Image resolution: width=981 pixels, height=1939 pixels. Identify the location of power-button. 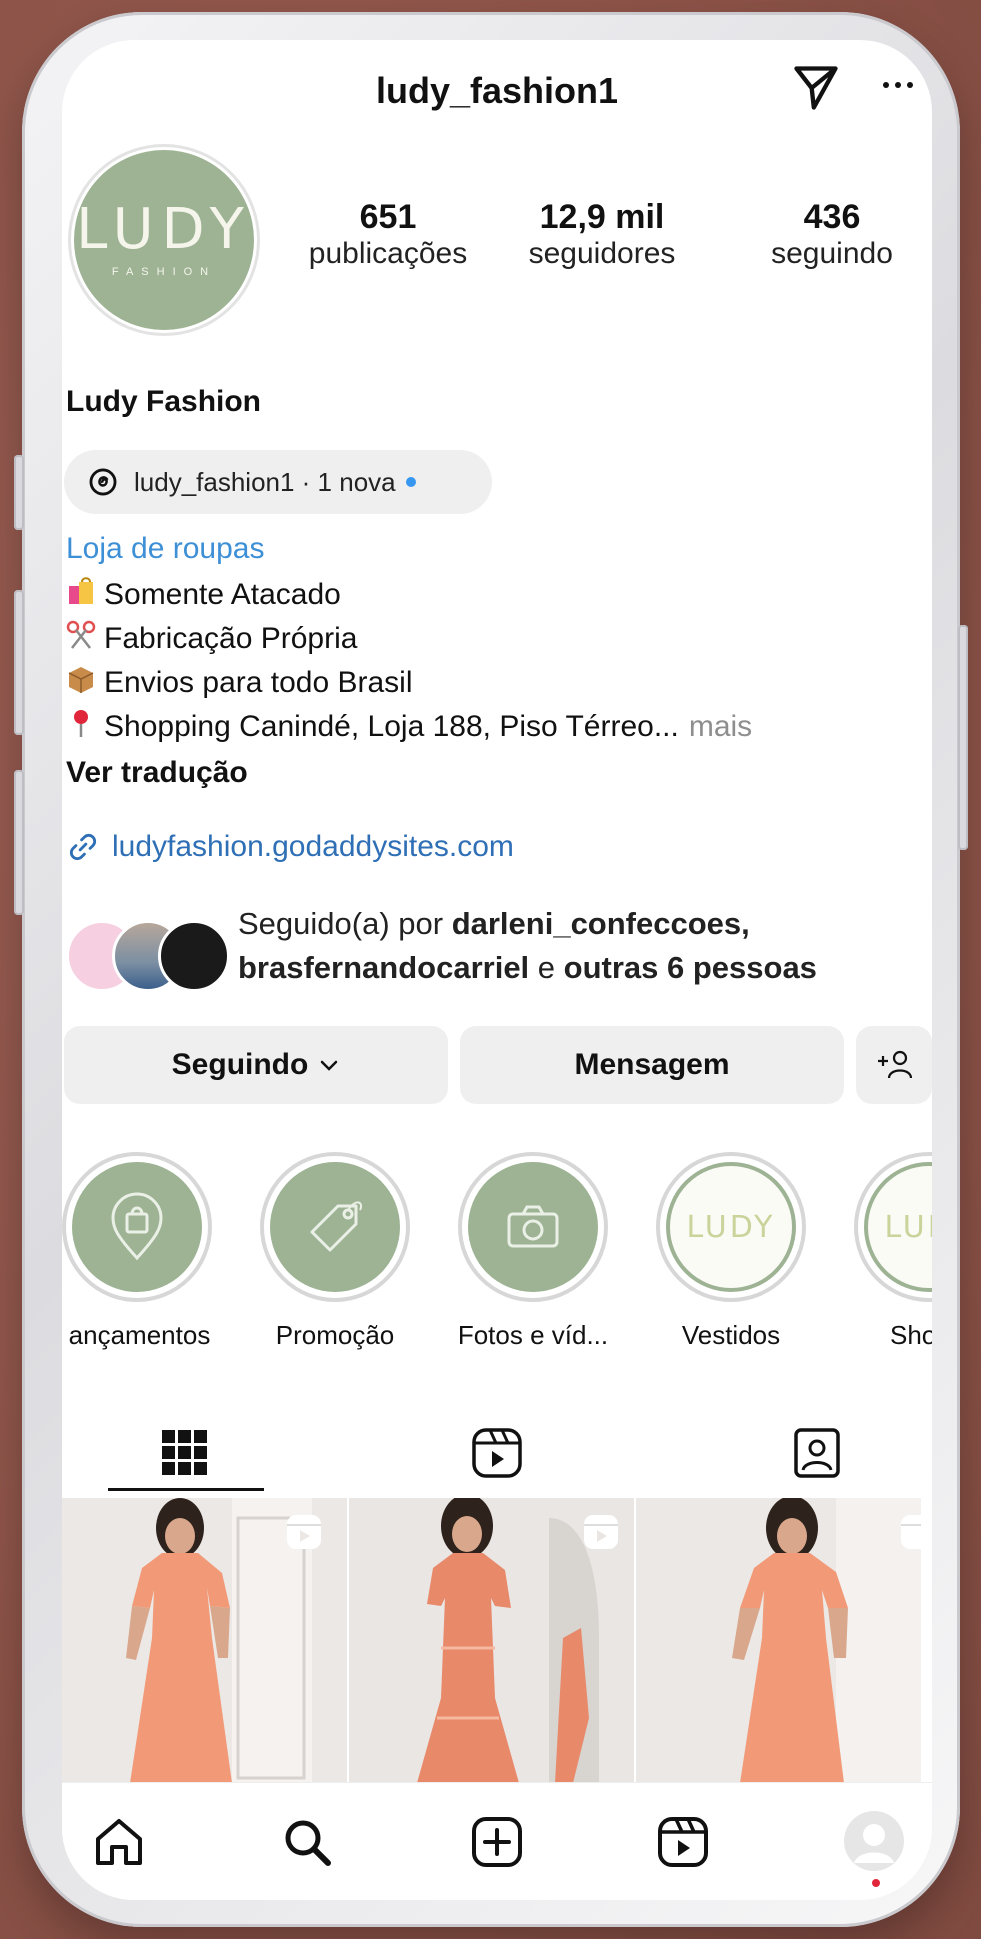
(963, 737).